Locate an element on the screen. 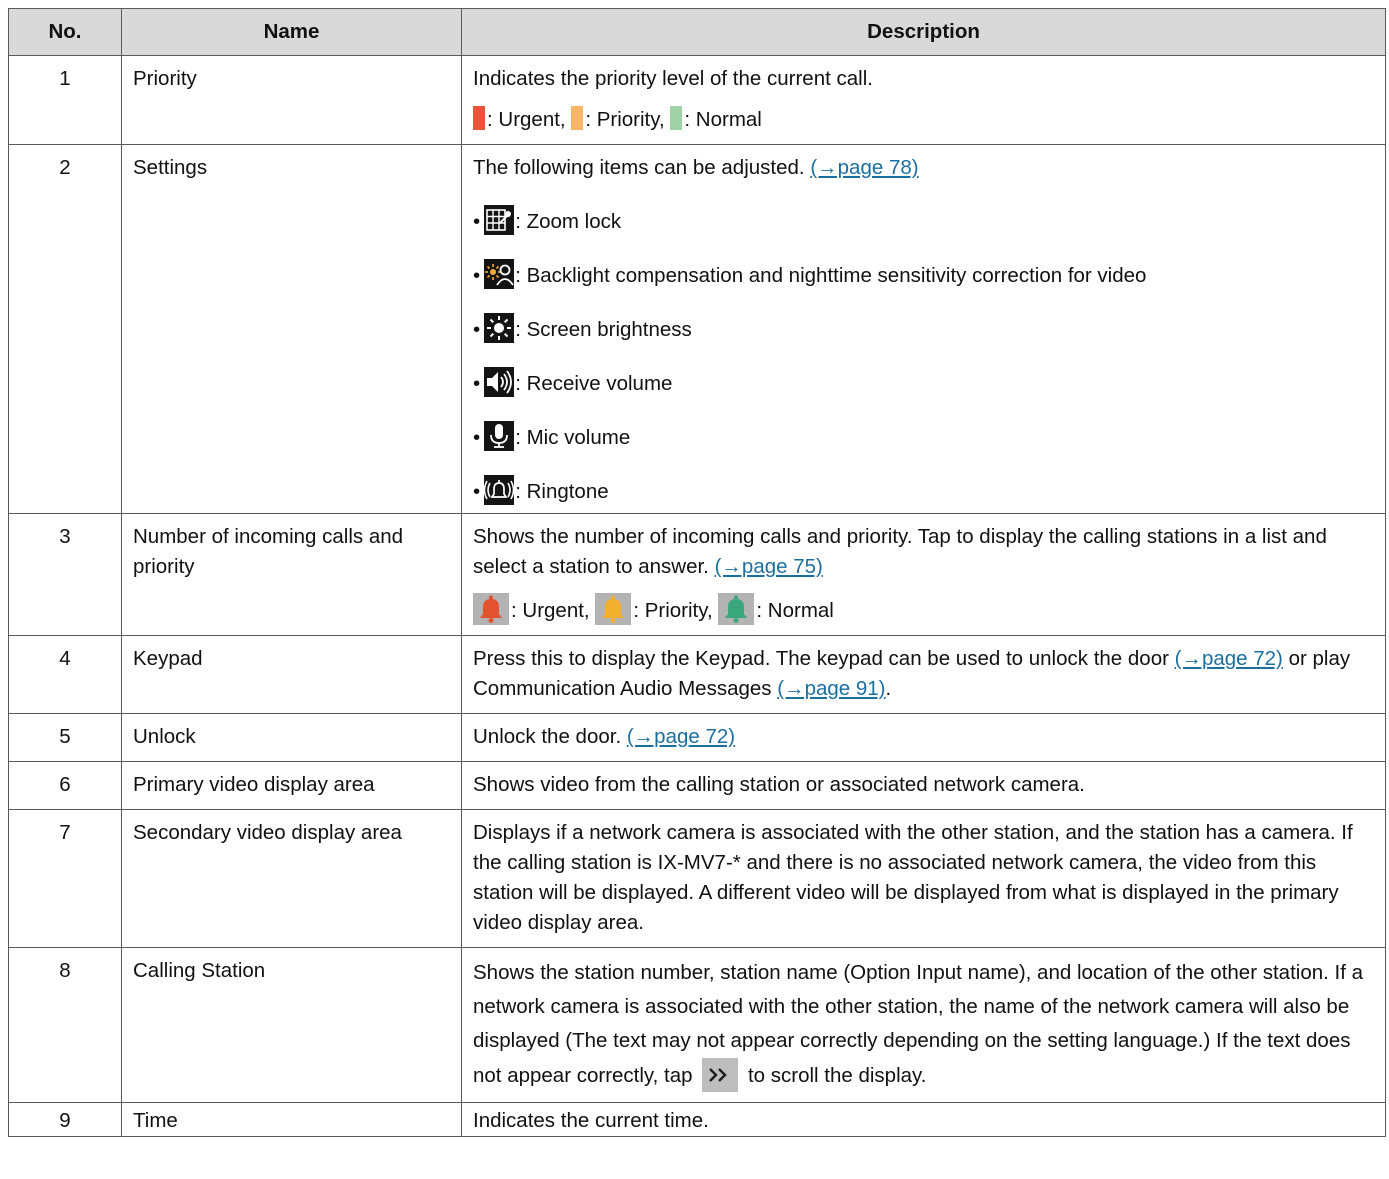 This screenshot has height=1179, width=1389. header-name: Name is located at coordinates (291, 32).